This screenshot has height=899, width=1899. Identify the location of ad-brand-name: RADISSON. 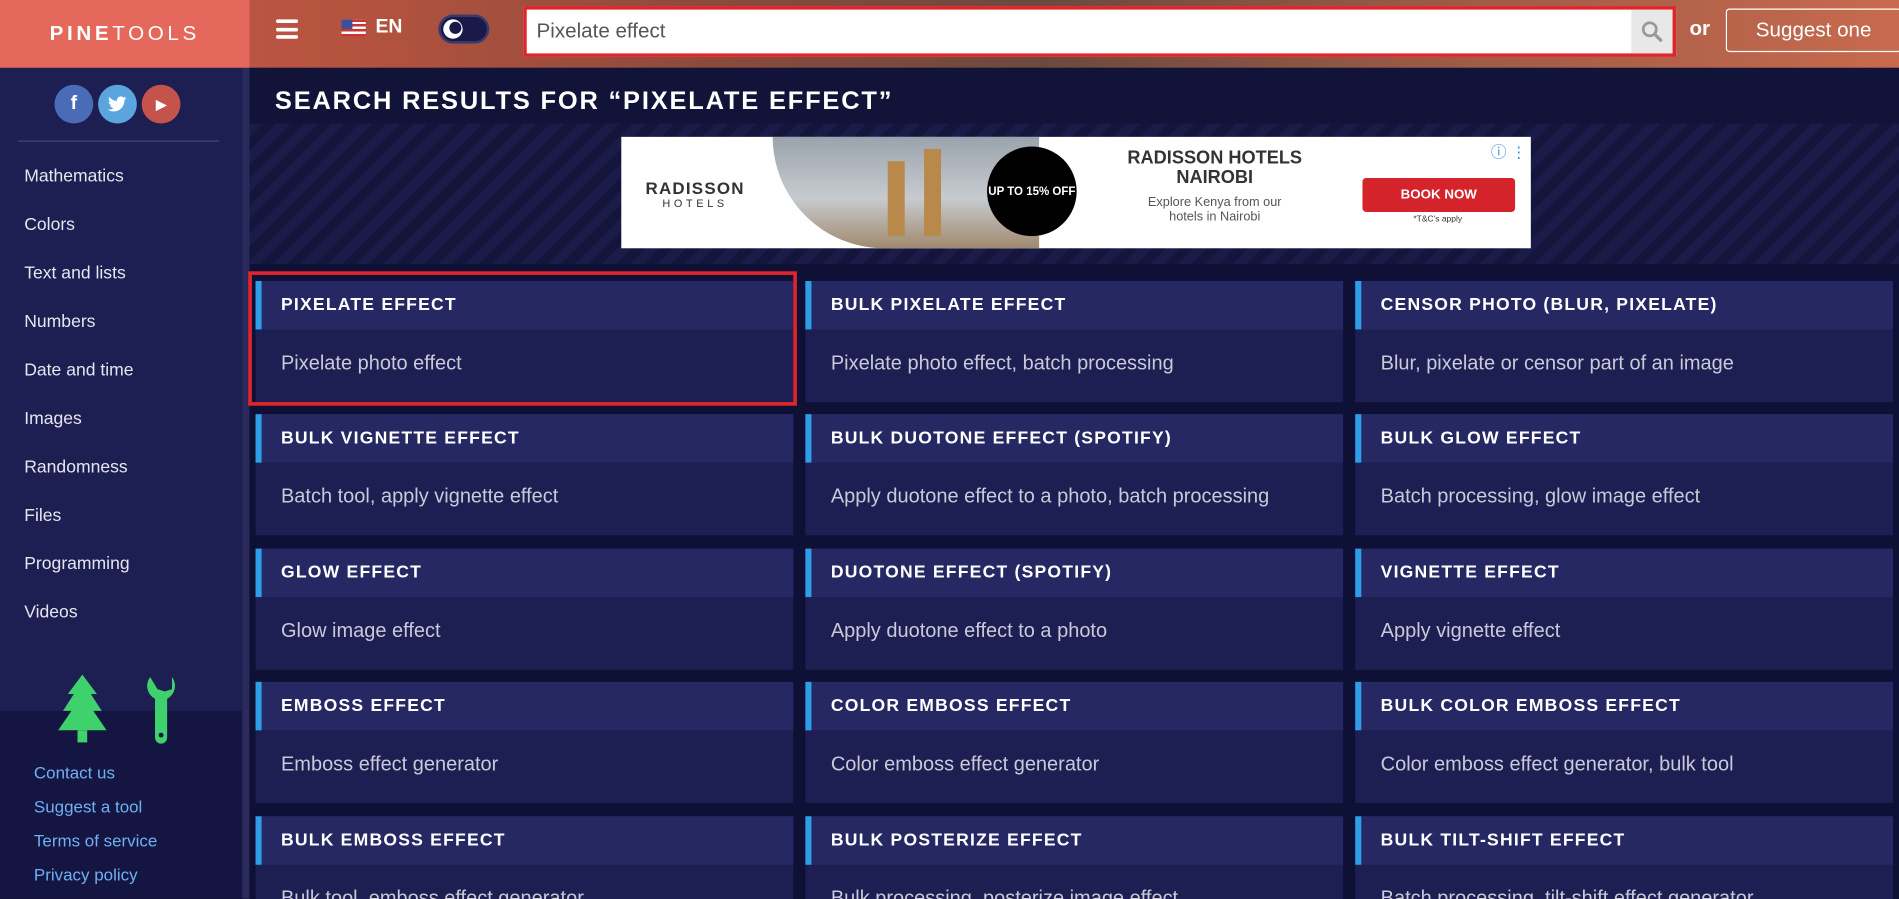
(695, 188).